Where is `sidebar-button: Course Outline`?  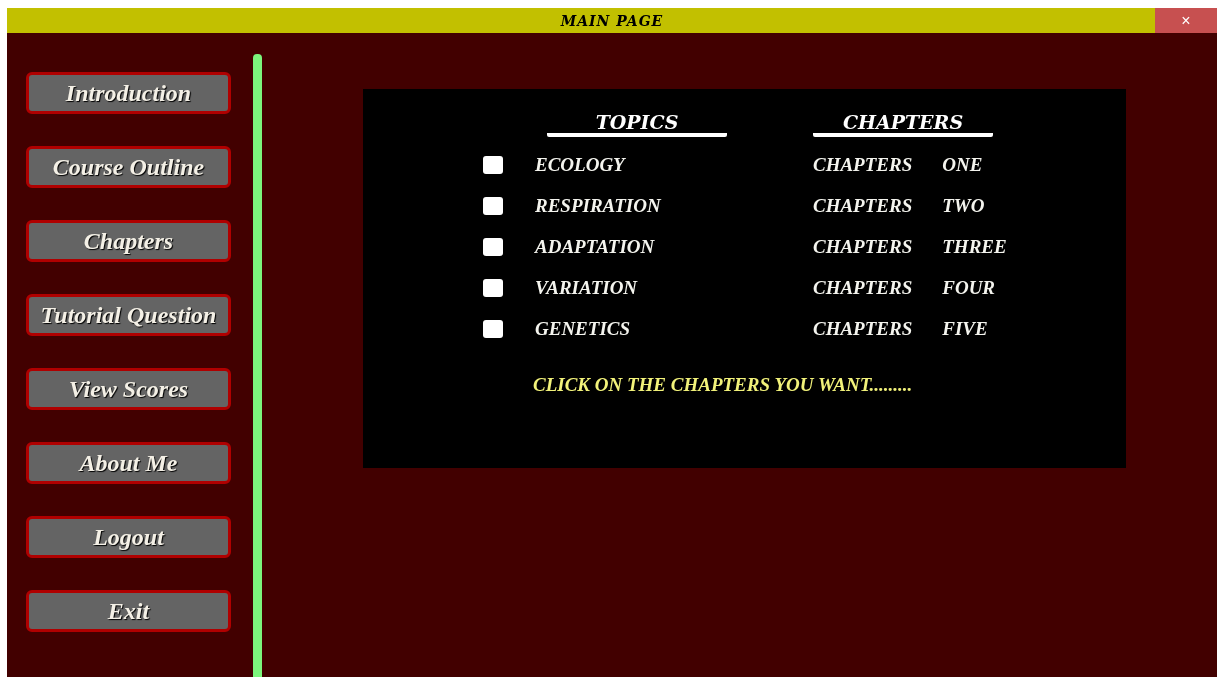 sidebar-button: Course Outline is located at coordinates (128, 167).